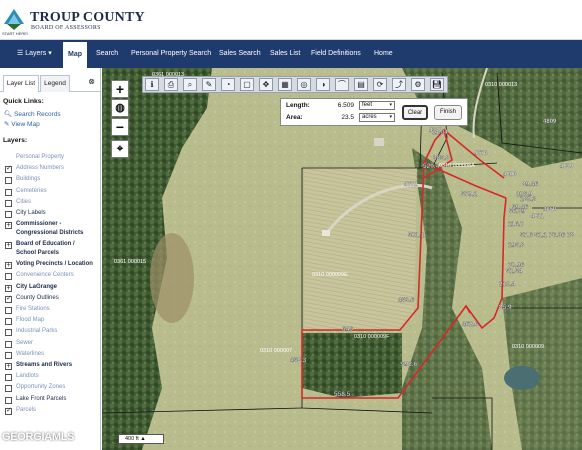 Image resolution: width=582 pixels, height=450 pixels. I want to click on layers-menu-icon: ☰, so click(20, 53).